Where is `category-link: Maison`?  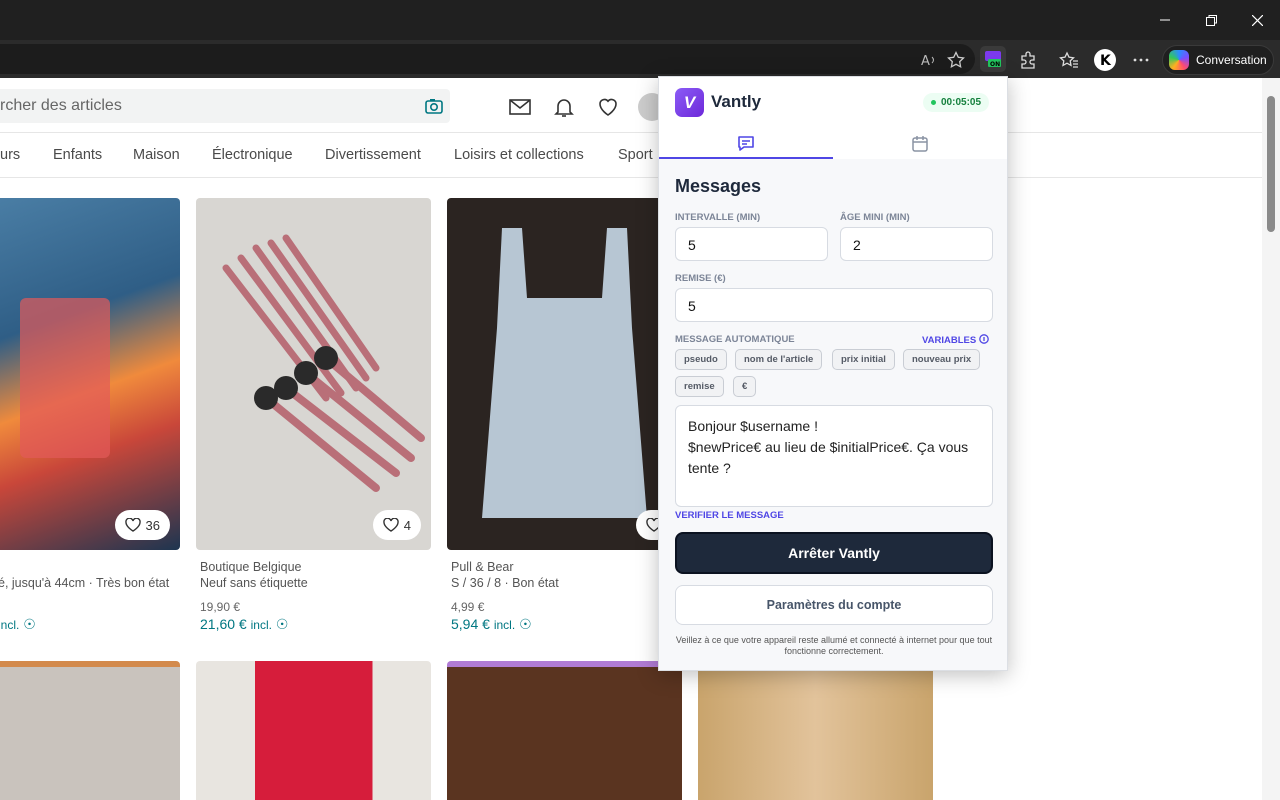 category-link: Maison is located at coordinates (156, 155).